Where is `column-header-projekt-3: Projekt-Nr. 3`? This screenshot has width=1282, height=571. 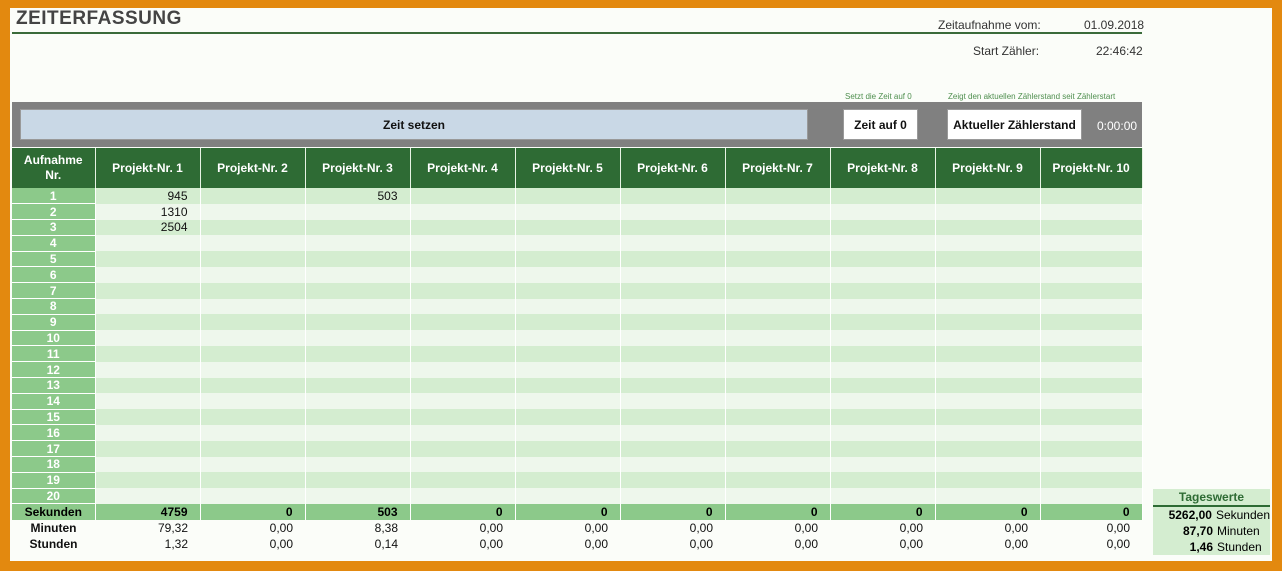 column-header-projekt-3: Projekt-Nr. 3 is located at coordinates (358, 168).